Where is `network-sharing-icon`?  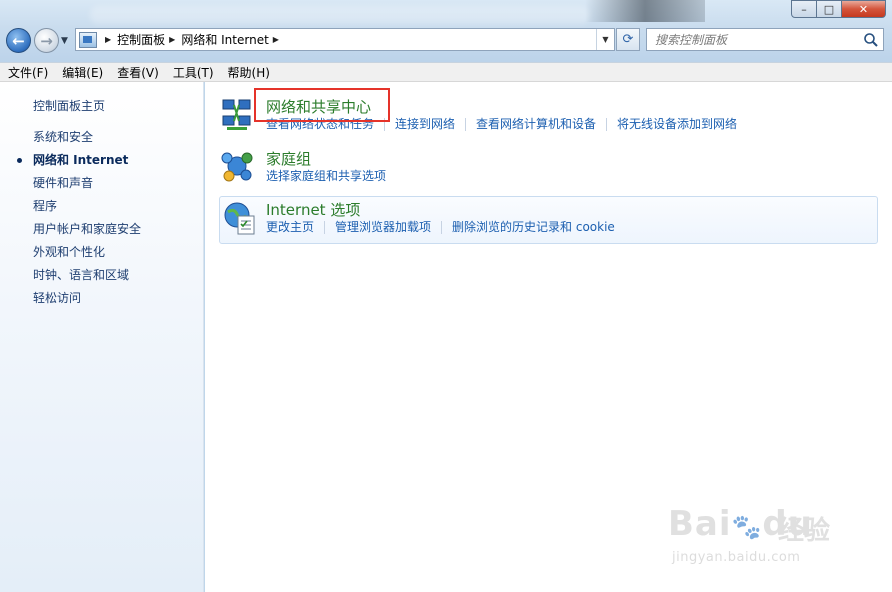 network-sharing-icon is located at coordinates (236, 114).